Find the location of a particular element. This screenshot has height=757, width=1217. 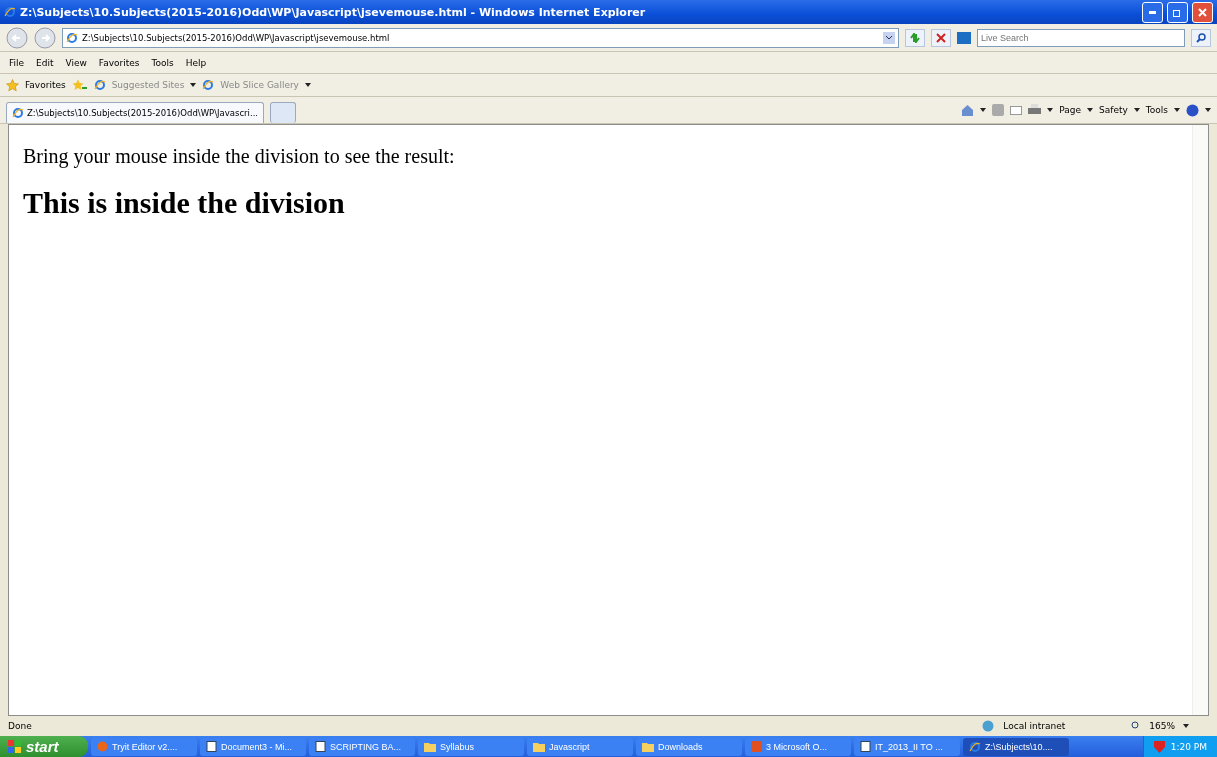

search-button is located at coordinates (1201, 37).